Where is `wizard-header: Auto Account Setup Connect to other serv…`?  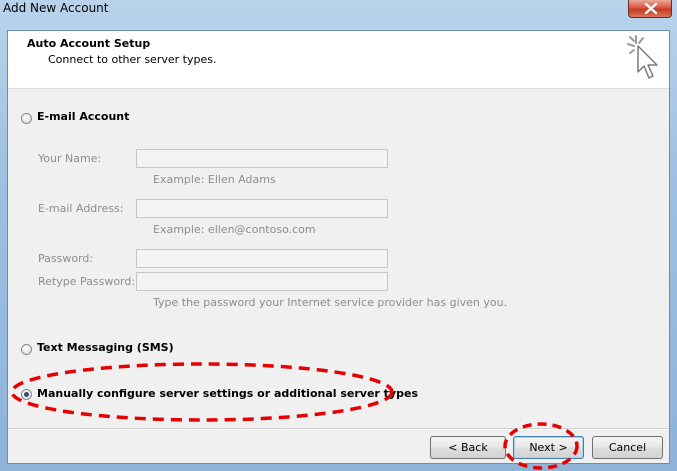
wizard-header: Auto Account Setup Connect to other serv… is located at coordinates (338, 60).